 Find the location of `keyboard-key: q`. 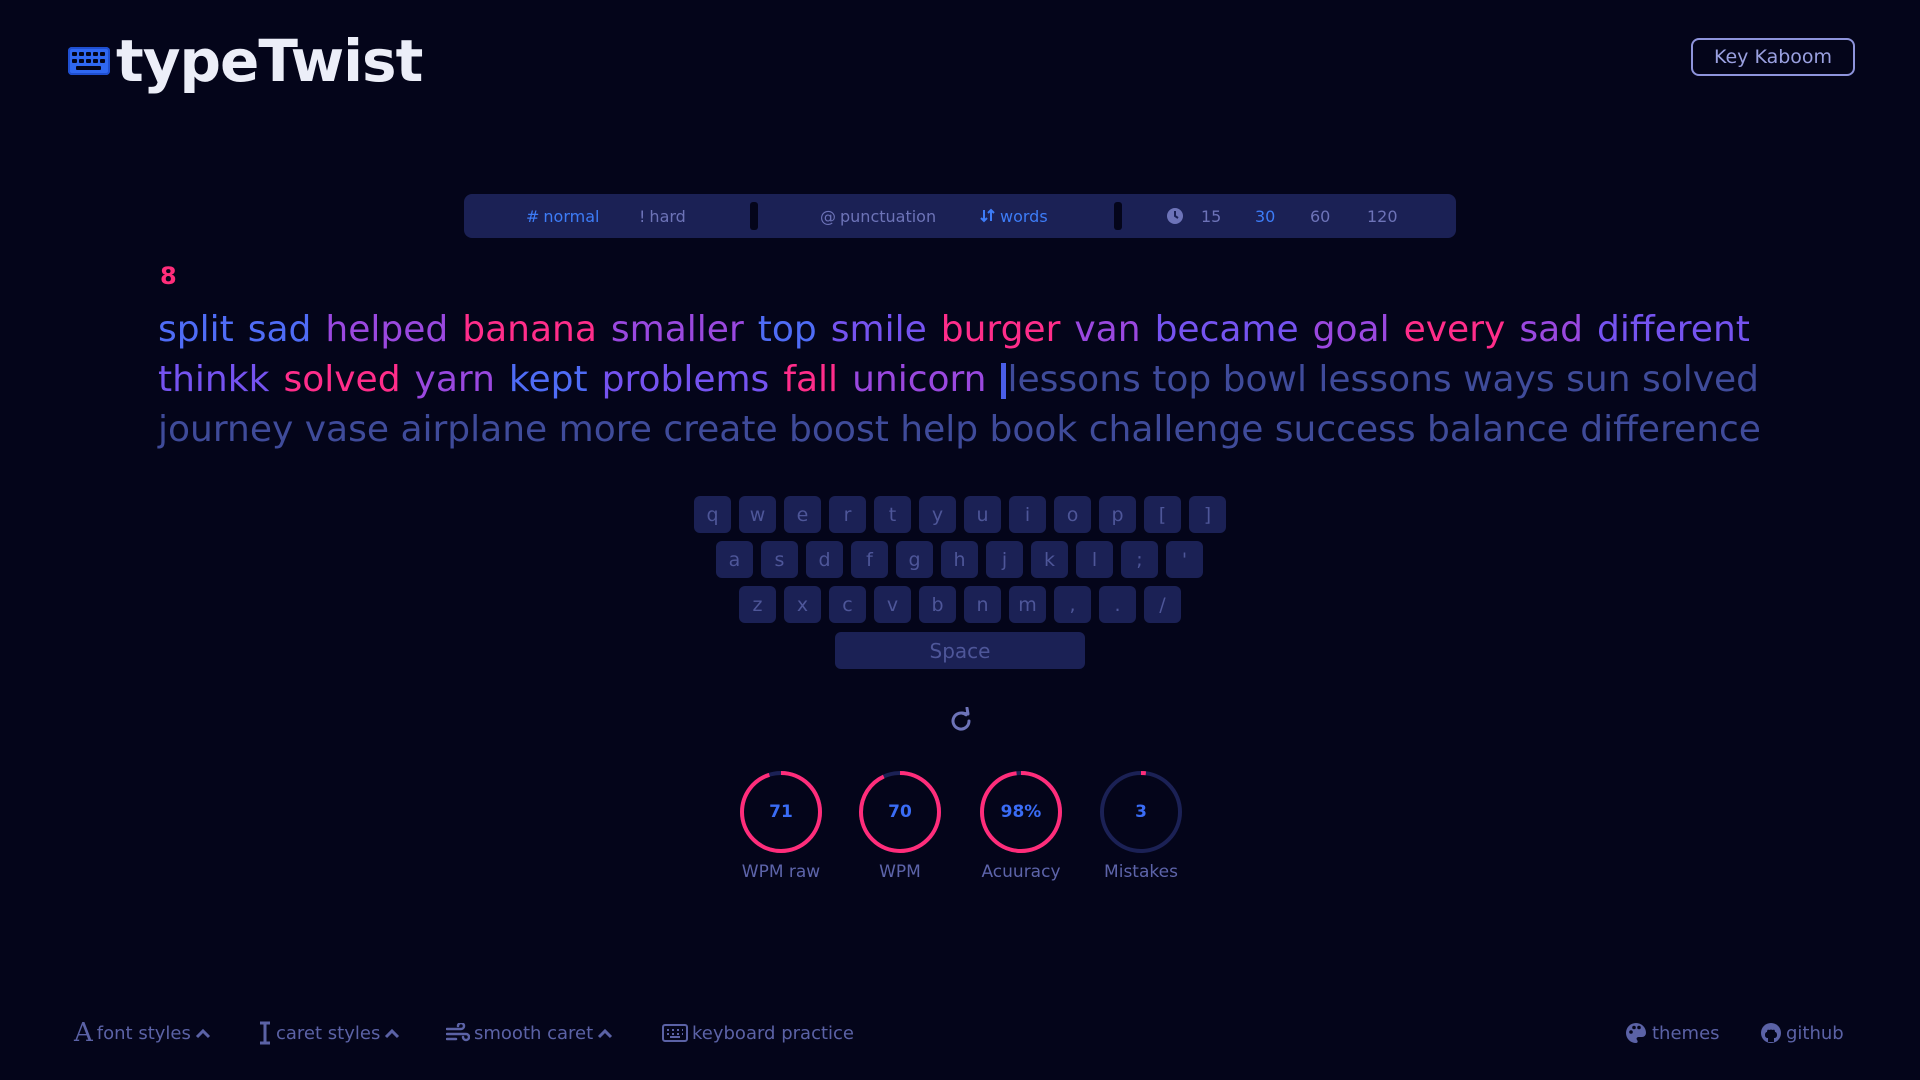

keyboard-key: q is located at coordinates (712, 514).